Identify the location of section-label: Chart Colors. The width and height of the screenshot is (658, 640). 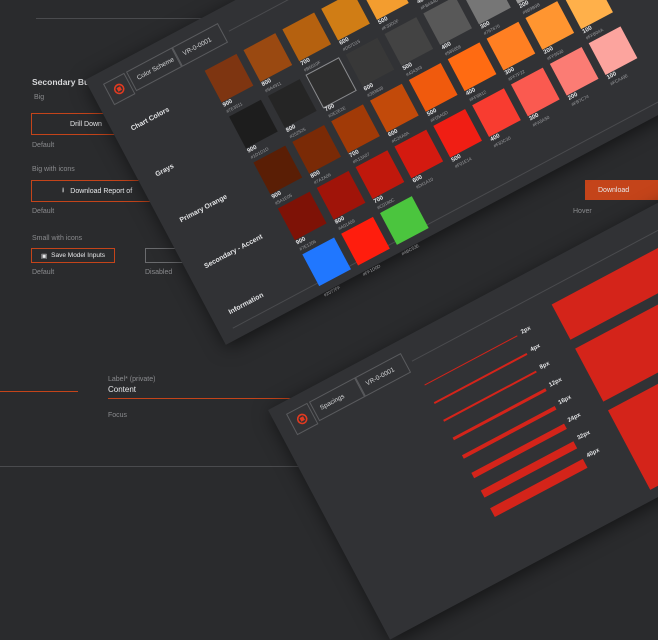
(150, 119).